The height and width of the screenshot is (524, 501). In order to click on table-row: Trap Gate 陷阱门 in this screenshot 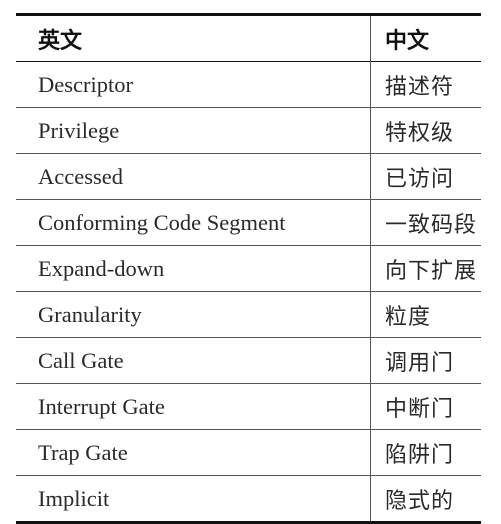, I will do `click(248, 452)`.